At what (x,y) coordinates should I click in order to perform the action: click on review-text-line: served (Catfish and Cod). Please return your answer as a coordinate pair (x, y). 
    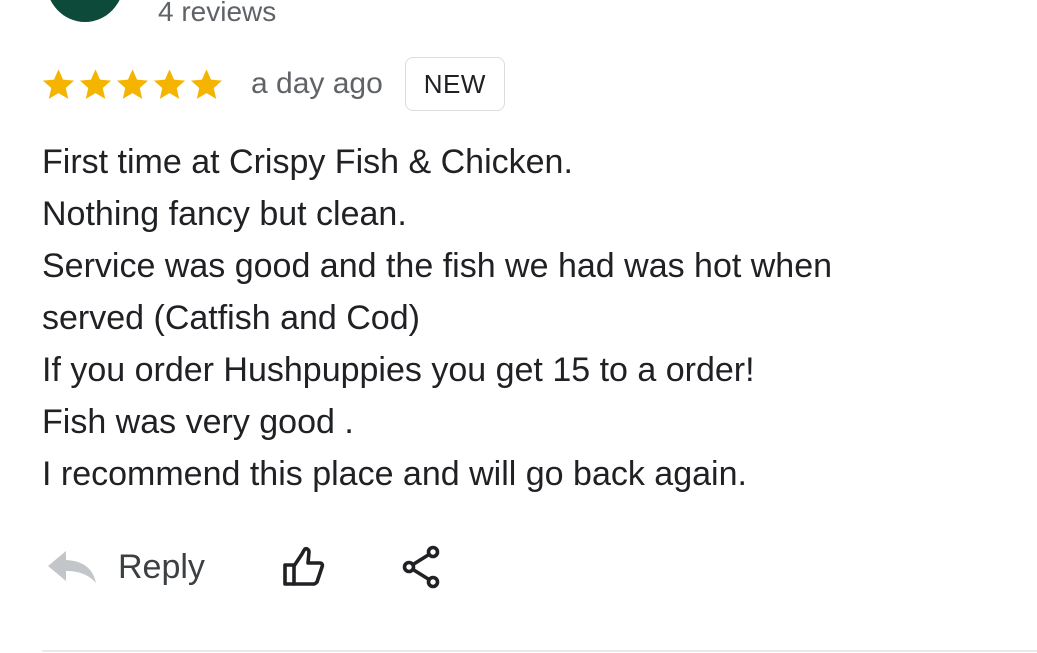
    Looking at the image, I should click on (231, 318).